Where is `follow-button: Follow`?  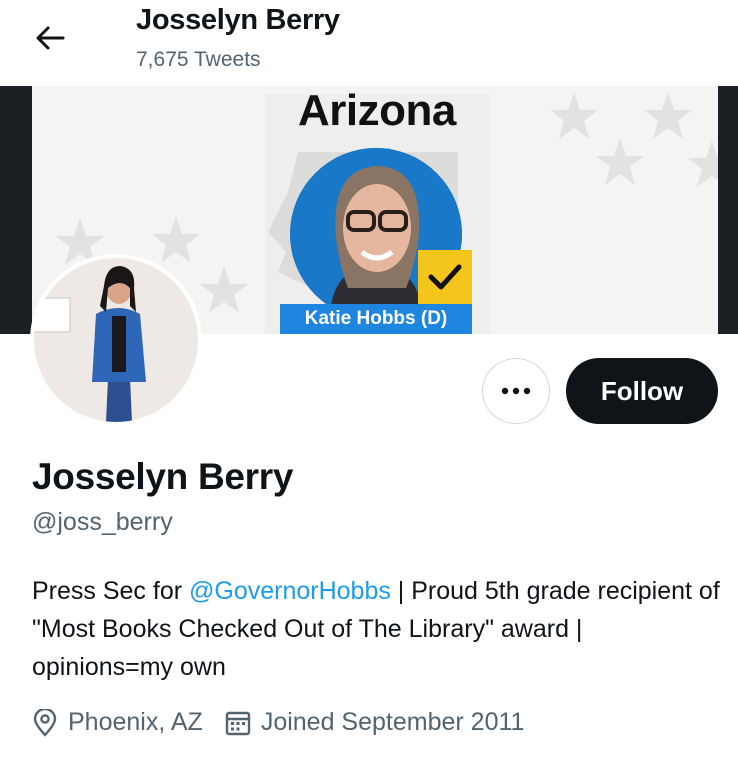 follow-button: Follow is located at coordinates (642, 391).